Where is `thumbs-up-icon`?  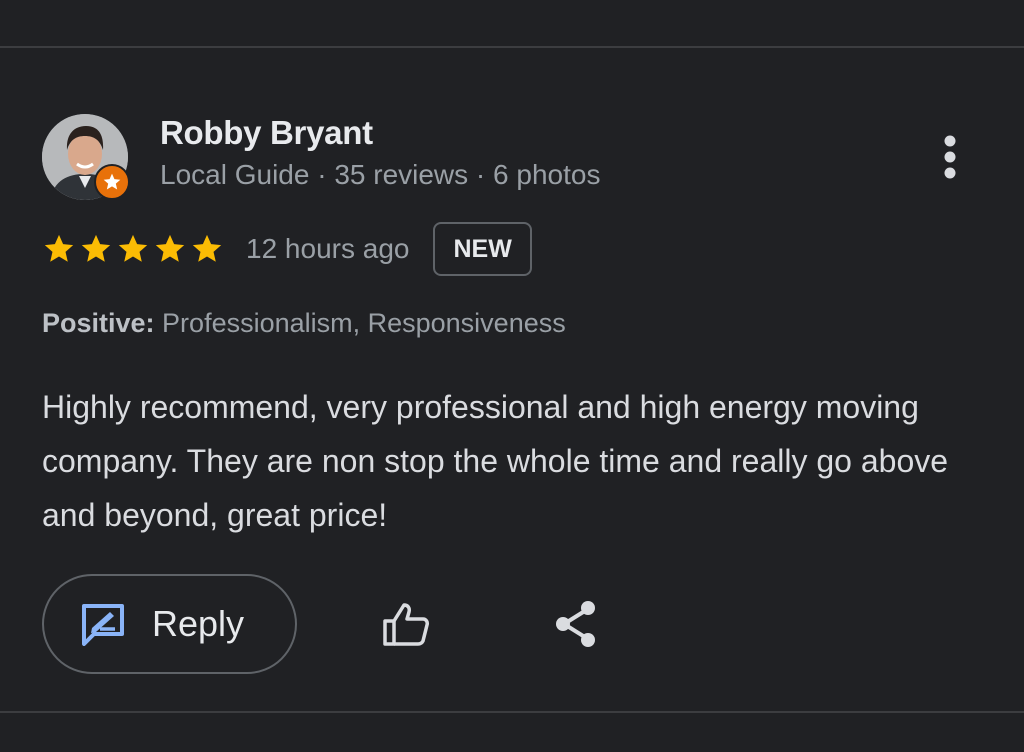
thumbs-up-icon is located at coordinates (406, 624).